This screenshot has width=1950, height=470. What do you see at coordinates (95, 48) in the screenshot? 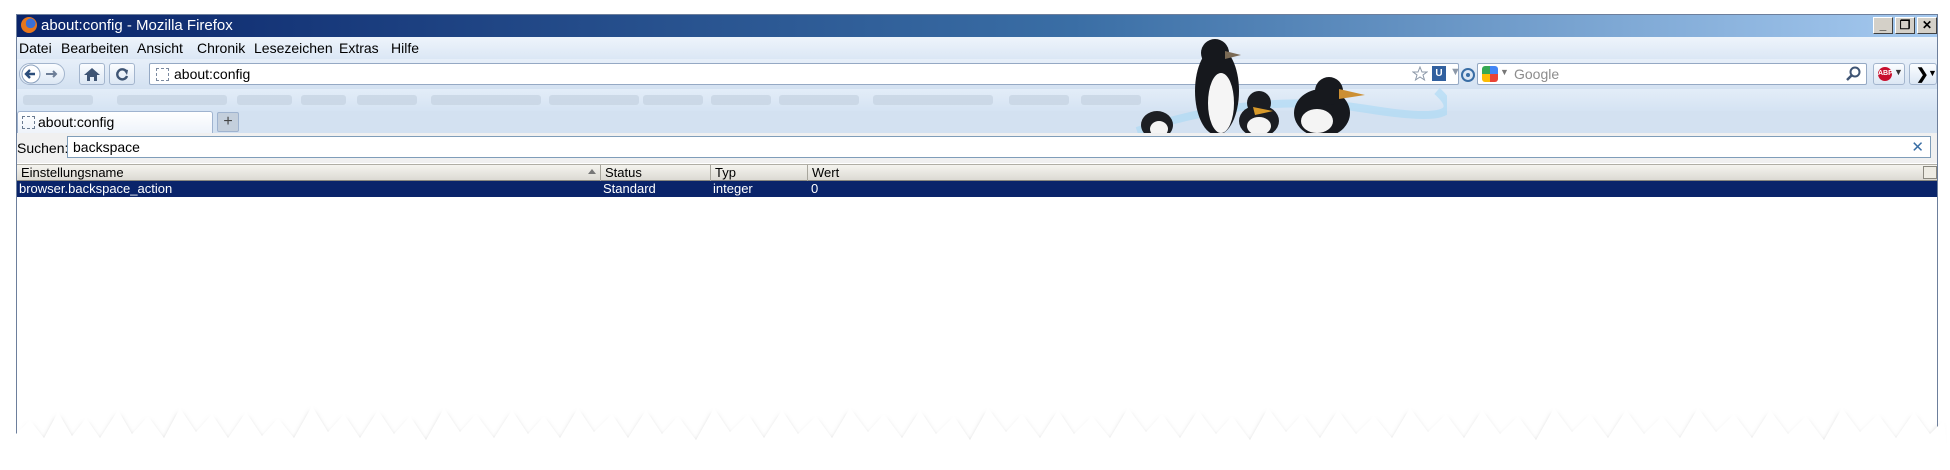
I see `menu-bearbeiten: Bearbeiten` at bounding box center [95, 48].